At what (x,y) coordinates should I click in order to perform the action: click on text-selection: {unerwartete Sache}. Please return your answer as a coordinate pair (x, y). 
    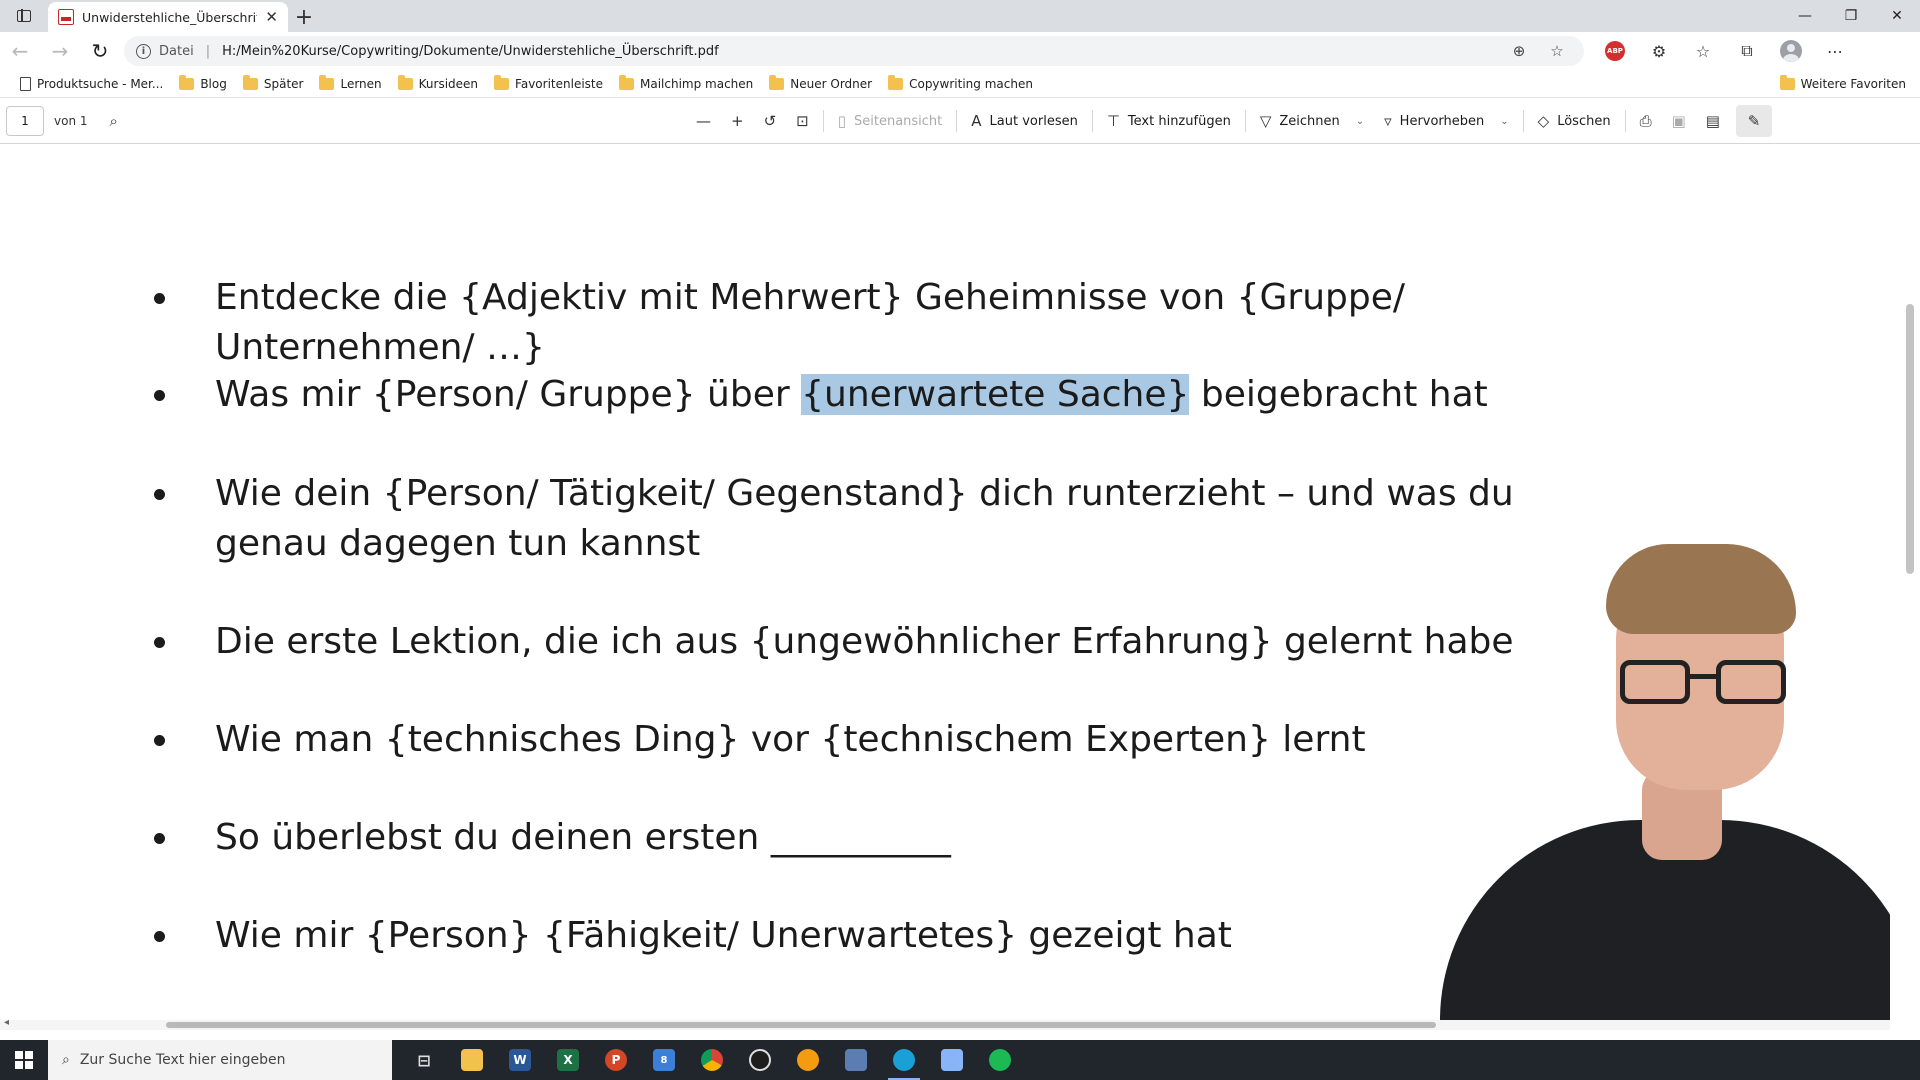
    Looking at the image, I should click on (995, 394).